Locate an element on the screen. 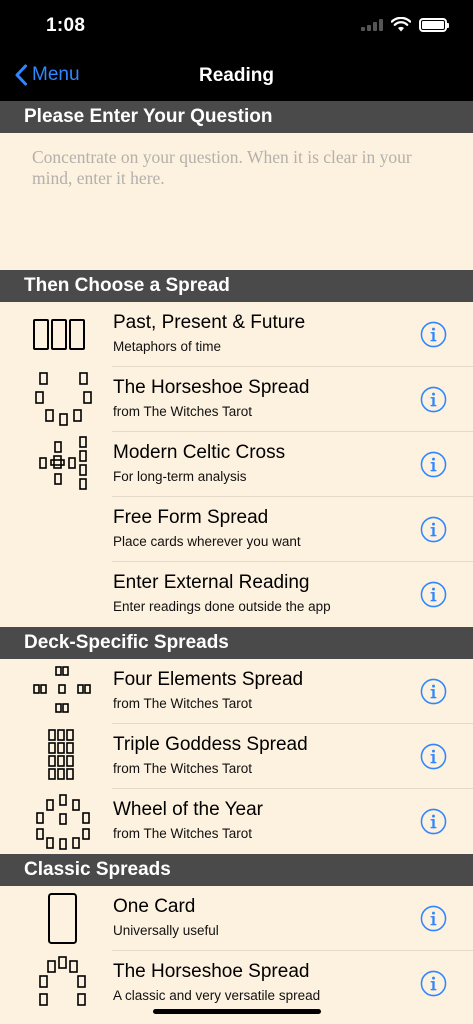  section-header-question: Please Enter Your Question is located at coordinates (236, 117).